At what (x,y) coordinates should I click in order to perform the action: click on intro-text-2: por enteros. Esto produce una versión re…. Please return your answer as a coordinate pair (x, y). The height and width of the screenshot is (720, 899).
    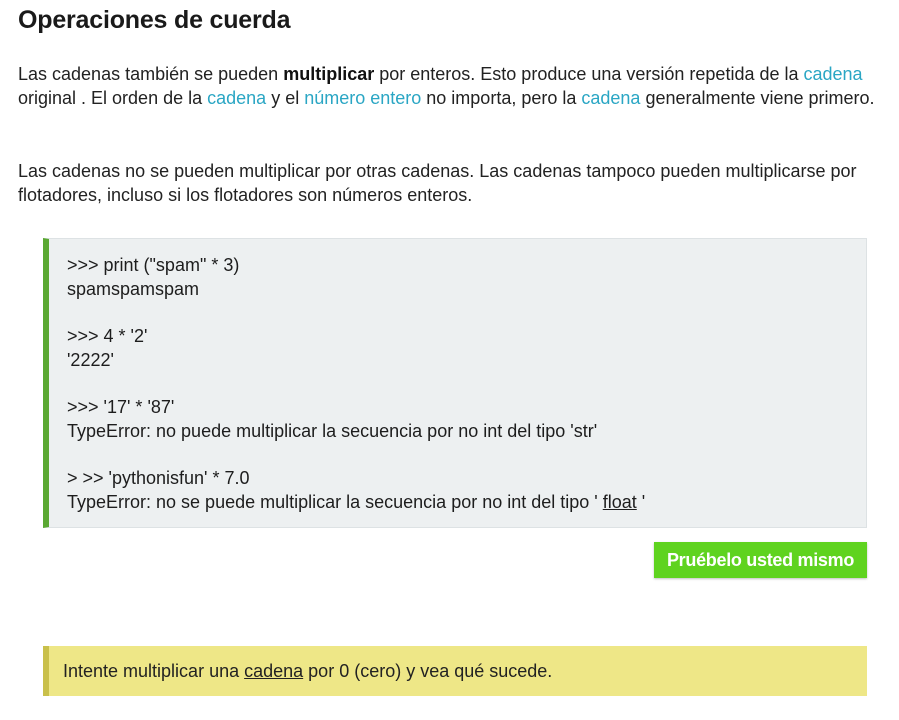
    Looking at the image, I should click on (589, 74).